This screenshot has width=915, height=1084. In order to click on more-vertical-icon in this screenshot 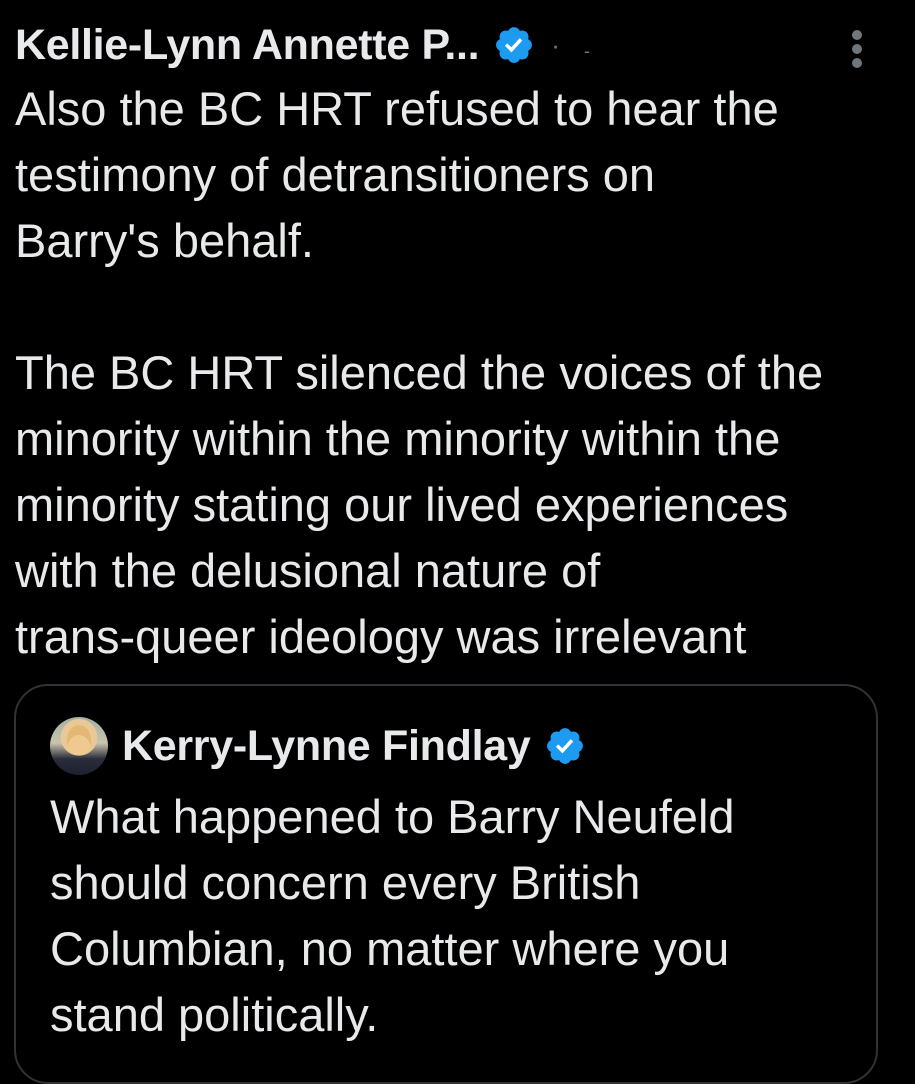, I will do `click(857, 49)`.